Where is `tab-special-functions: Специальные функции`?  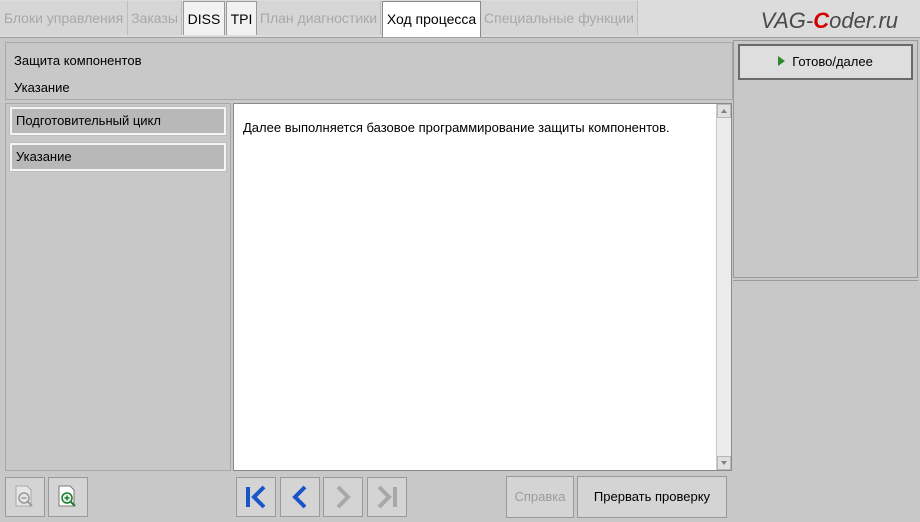 tab-special-functions: Специальные функции is located at coordinates (559, 18).